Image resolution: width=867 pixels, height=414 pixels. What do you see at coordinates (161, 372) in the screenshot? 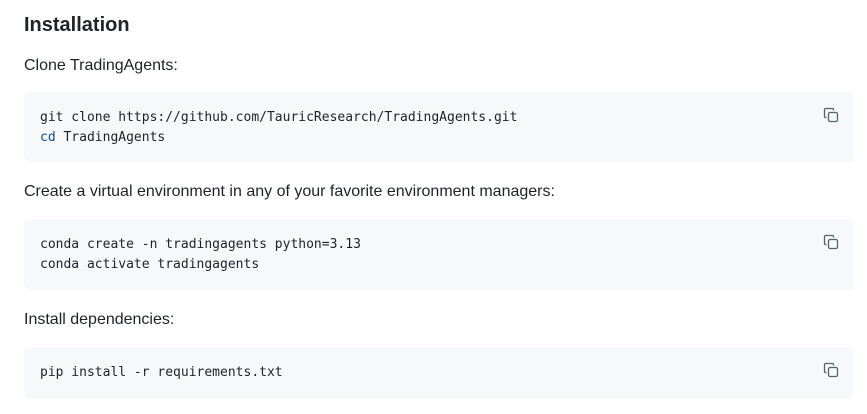
I see `code-text: pip install -r requirements.txt` at bounding box center [161, 372].